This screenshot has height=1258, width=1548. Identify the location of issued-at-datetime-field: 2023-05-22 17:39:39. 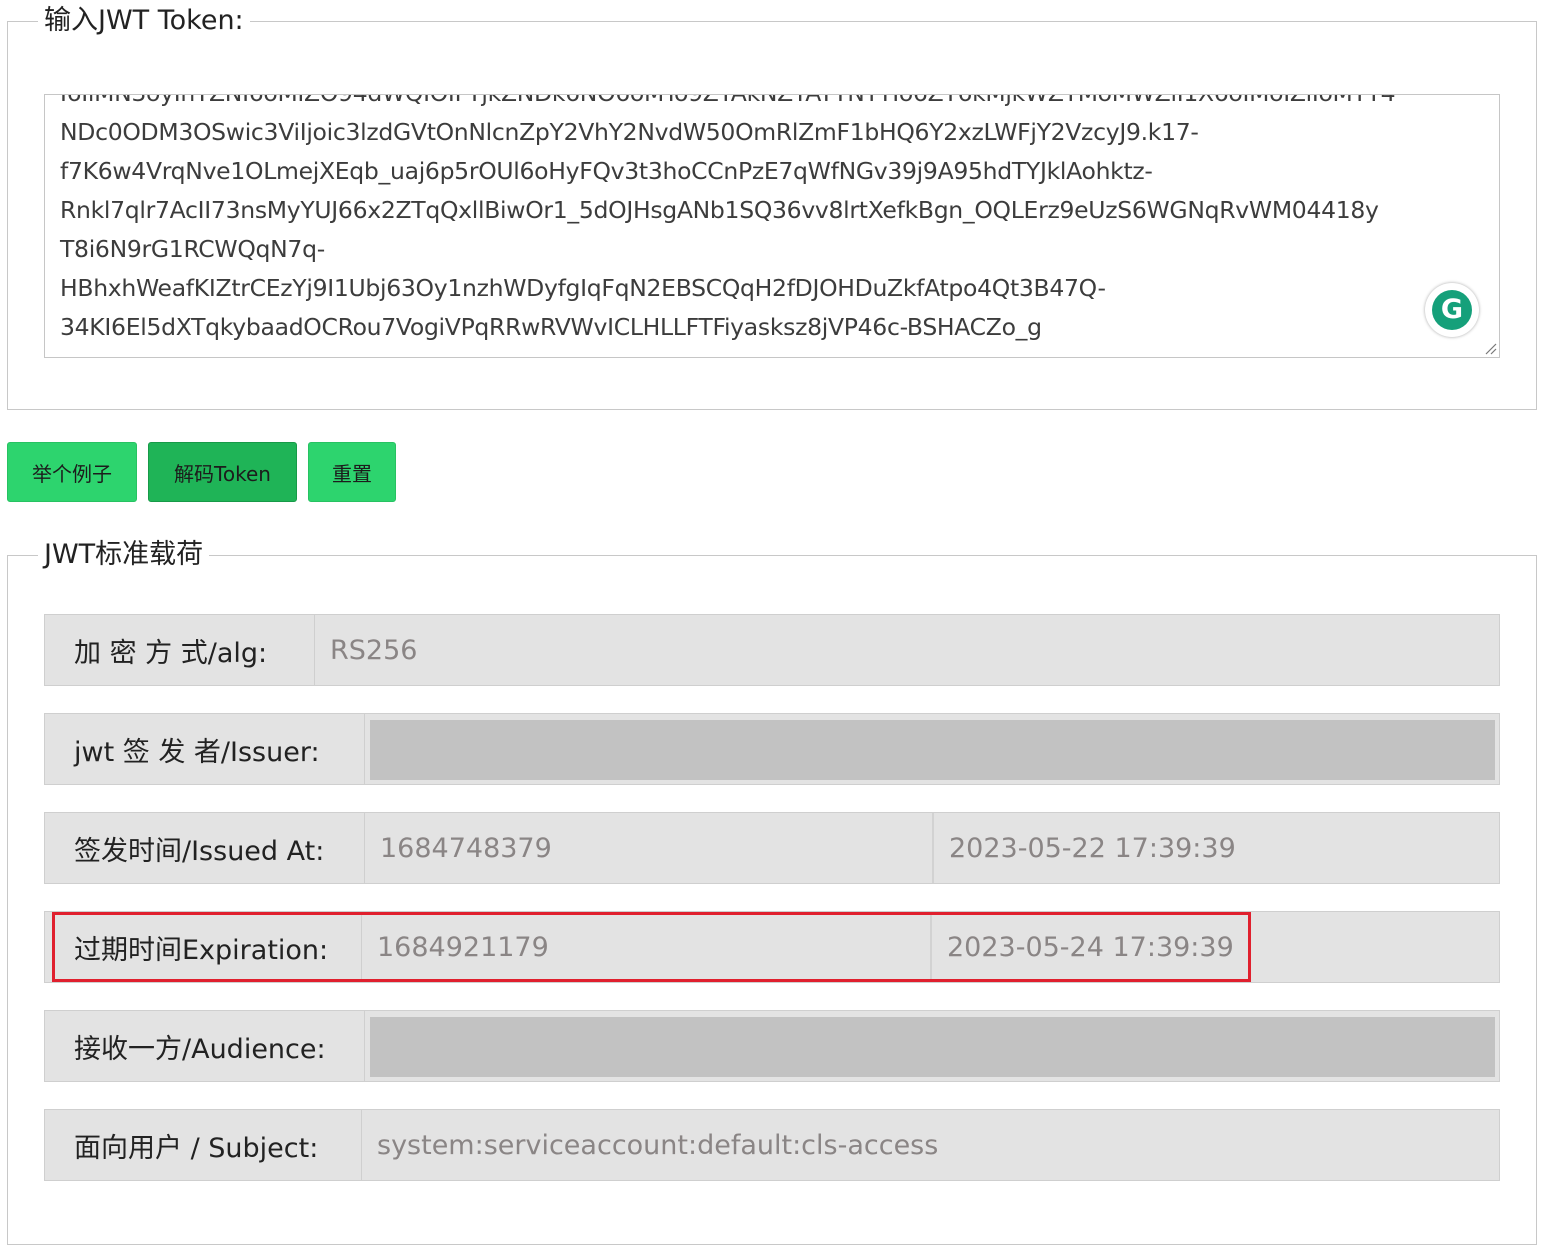
(1216, 848).